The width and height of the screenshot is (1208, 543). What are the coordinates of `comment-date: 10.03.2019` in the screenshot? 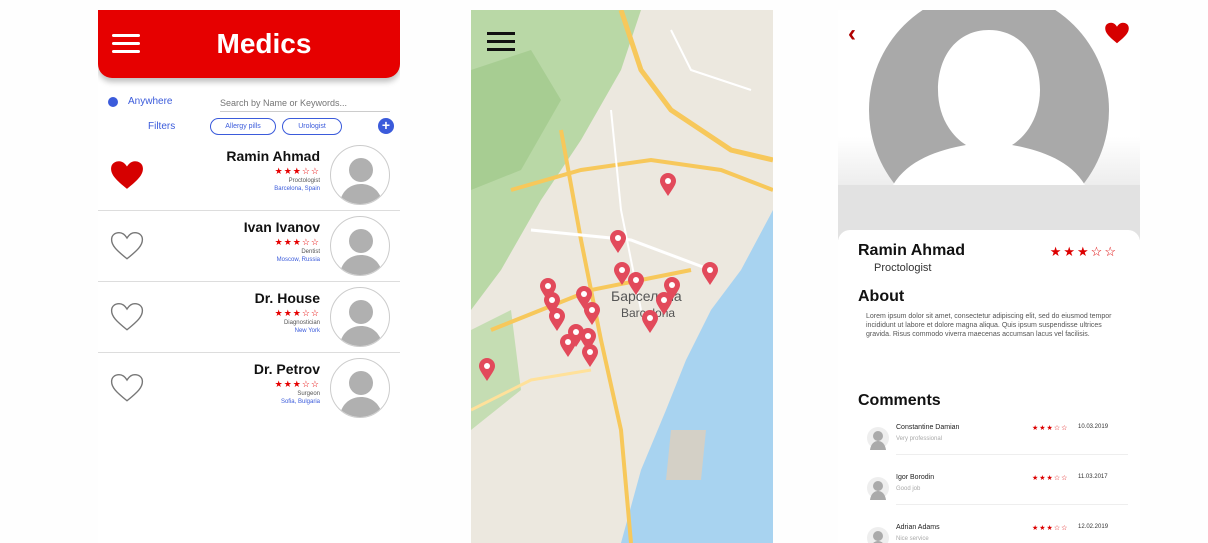 It's located at (1093, 427).